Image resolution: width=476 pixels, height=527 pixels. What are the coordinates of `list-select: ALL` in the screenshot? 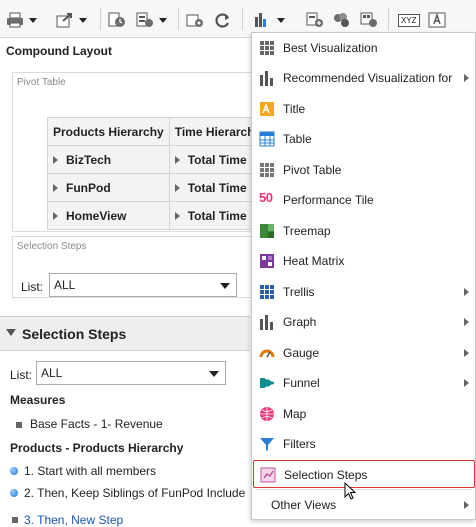 It's located at (143, 285).